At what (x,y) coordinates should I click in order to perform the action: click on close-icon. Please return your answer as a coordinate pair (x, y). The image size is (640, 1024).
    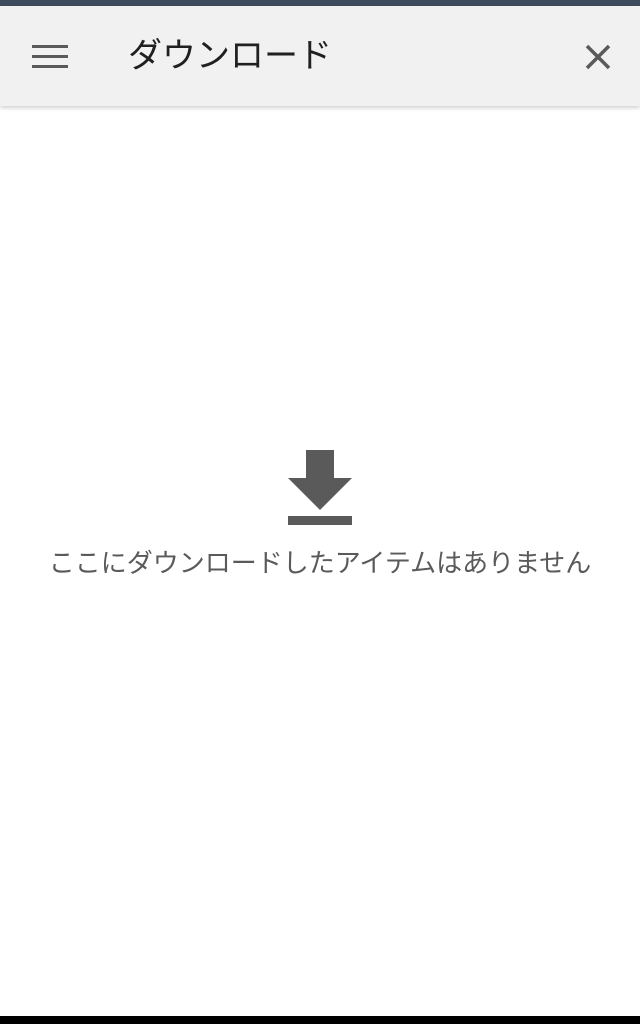
    Looking at the image, I should click on (598, 57).